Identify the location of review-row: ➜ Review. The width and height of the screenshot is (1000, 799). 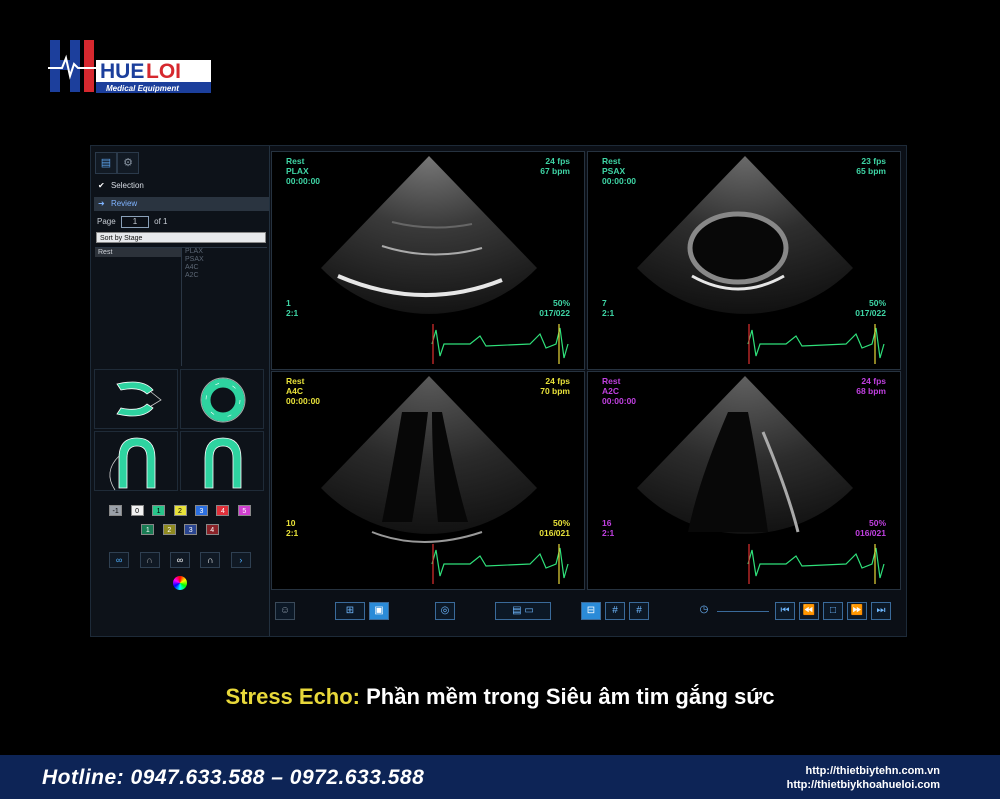
(181, 204).